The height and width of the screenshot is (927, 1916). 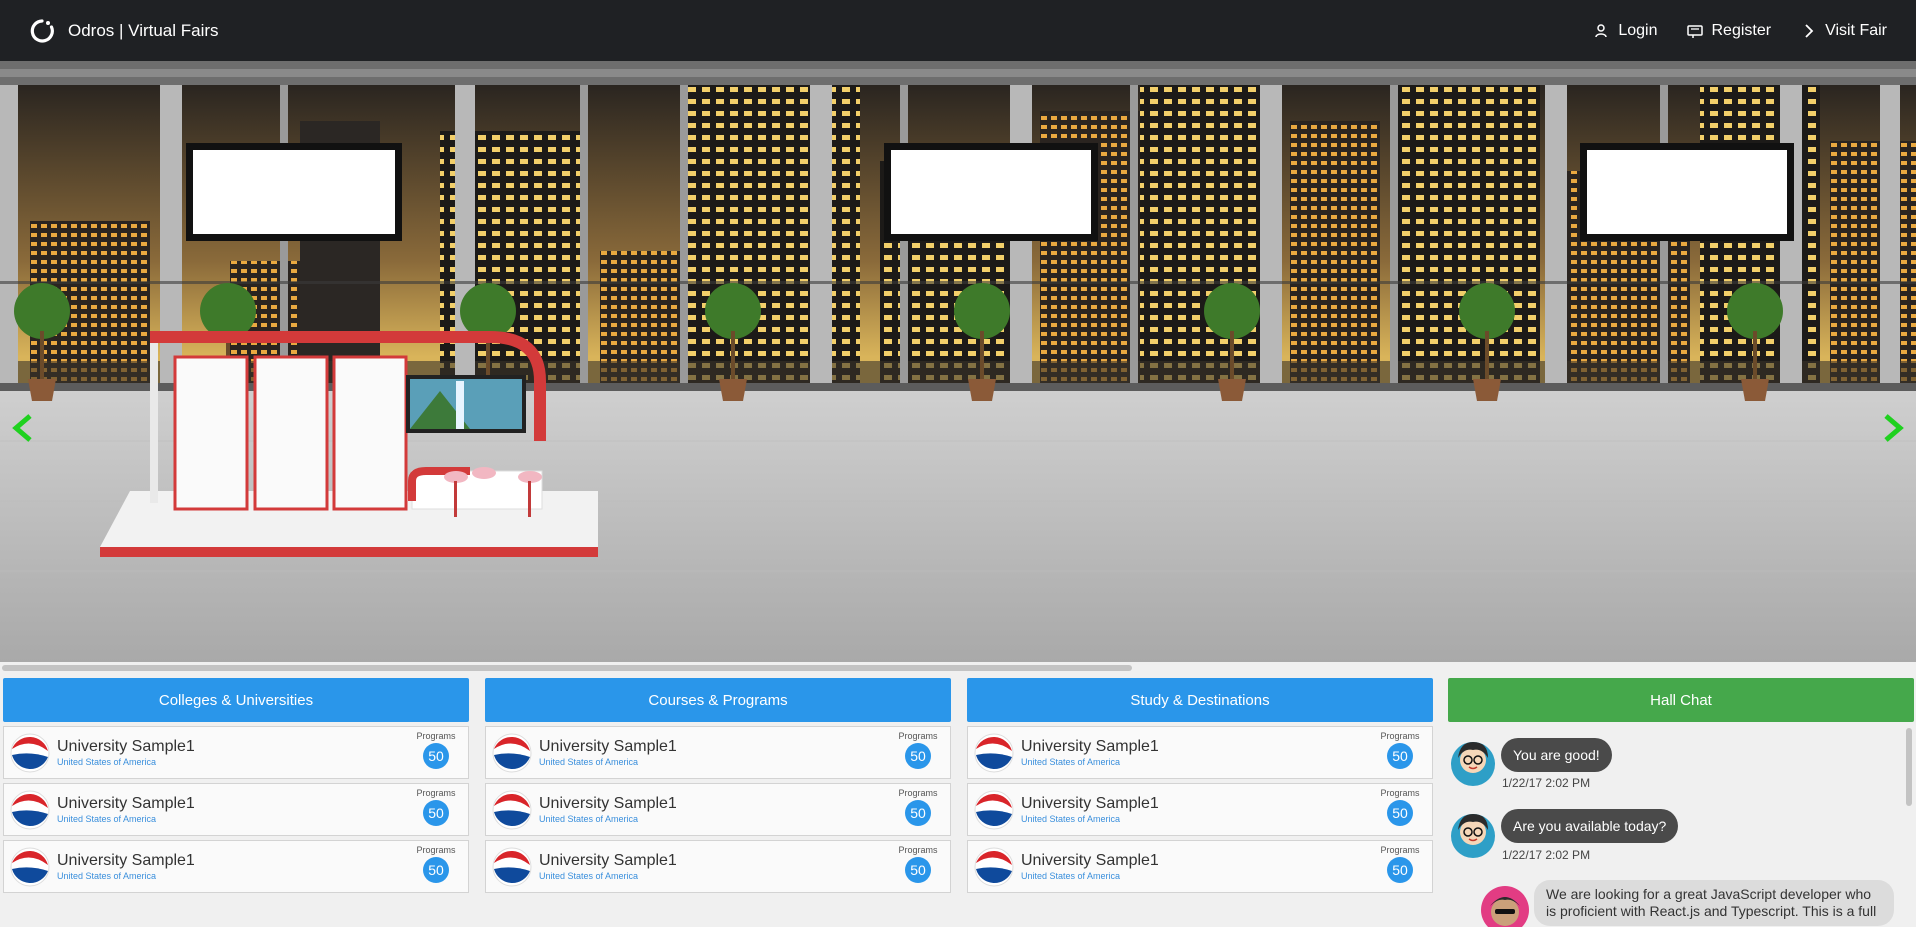 I want to click on visit-fair-link: Visit Fair, so click(x=1844, y=31).